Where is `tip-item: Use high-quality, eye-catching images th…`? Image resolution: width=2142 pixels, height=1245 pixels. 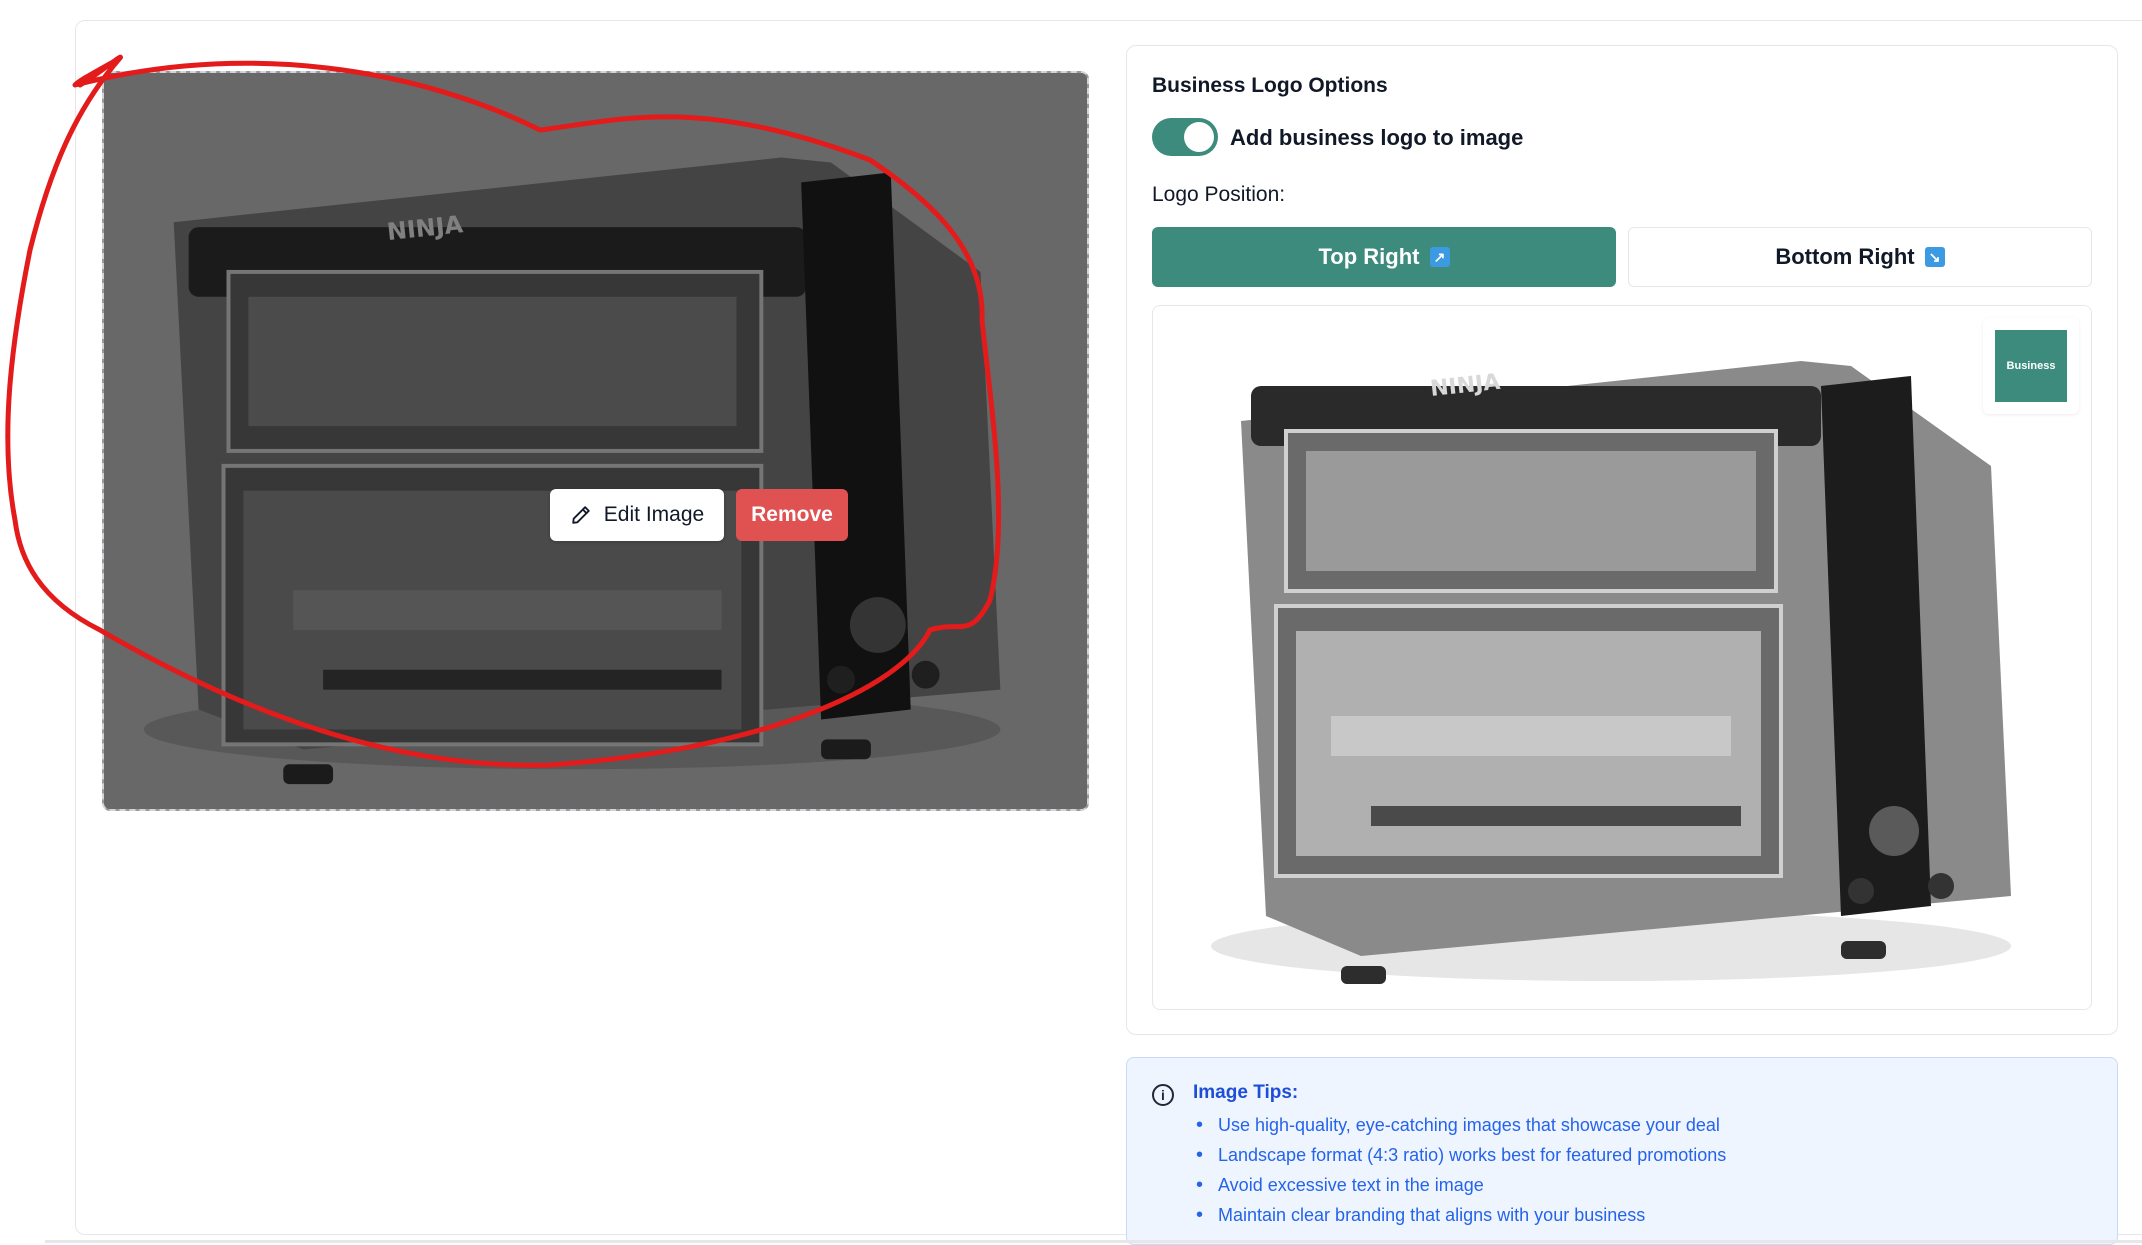 tip-item: Use high-quality, eye-catching images th… is located at coordinates (1461, 1125).